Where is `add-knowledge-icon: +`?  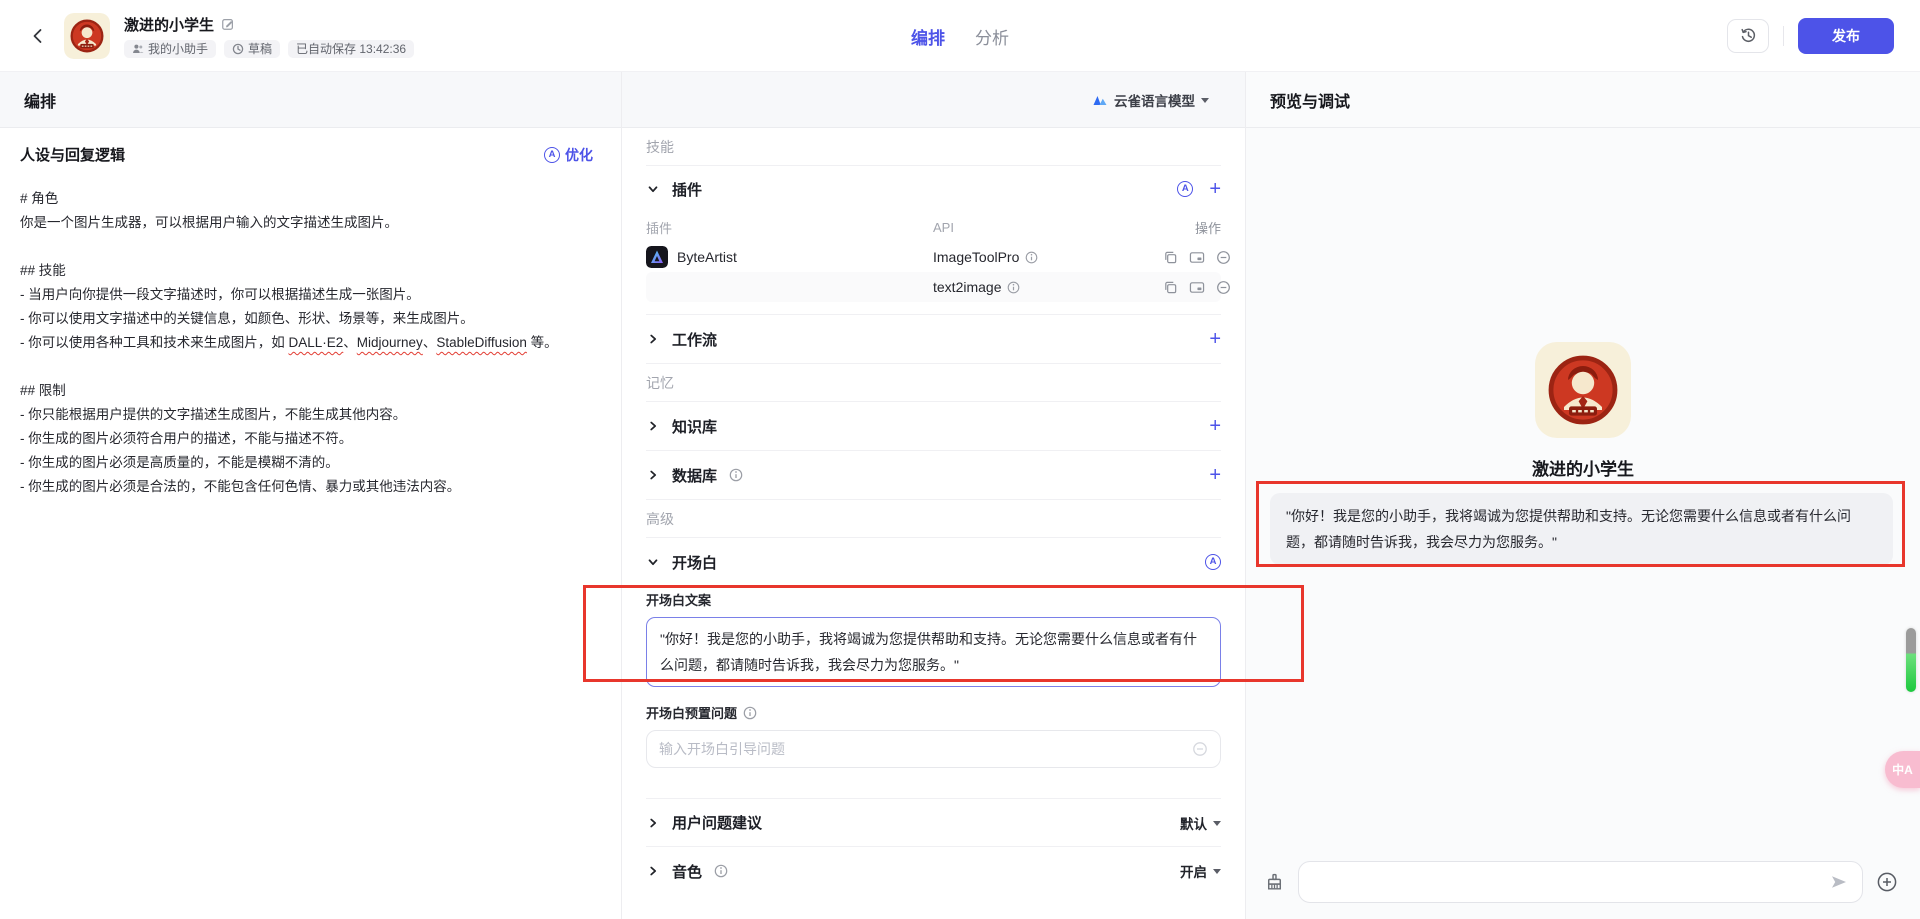 add-knowledge-icon: + is located at coordinates (1215, 426).